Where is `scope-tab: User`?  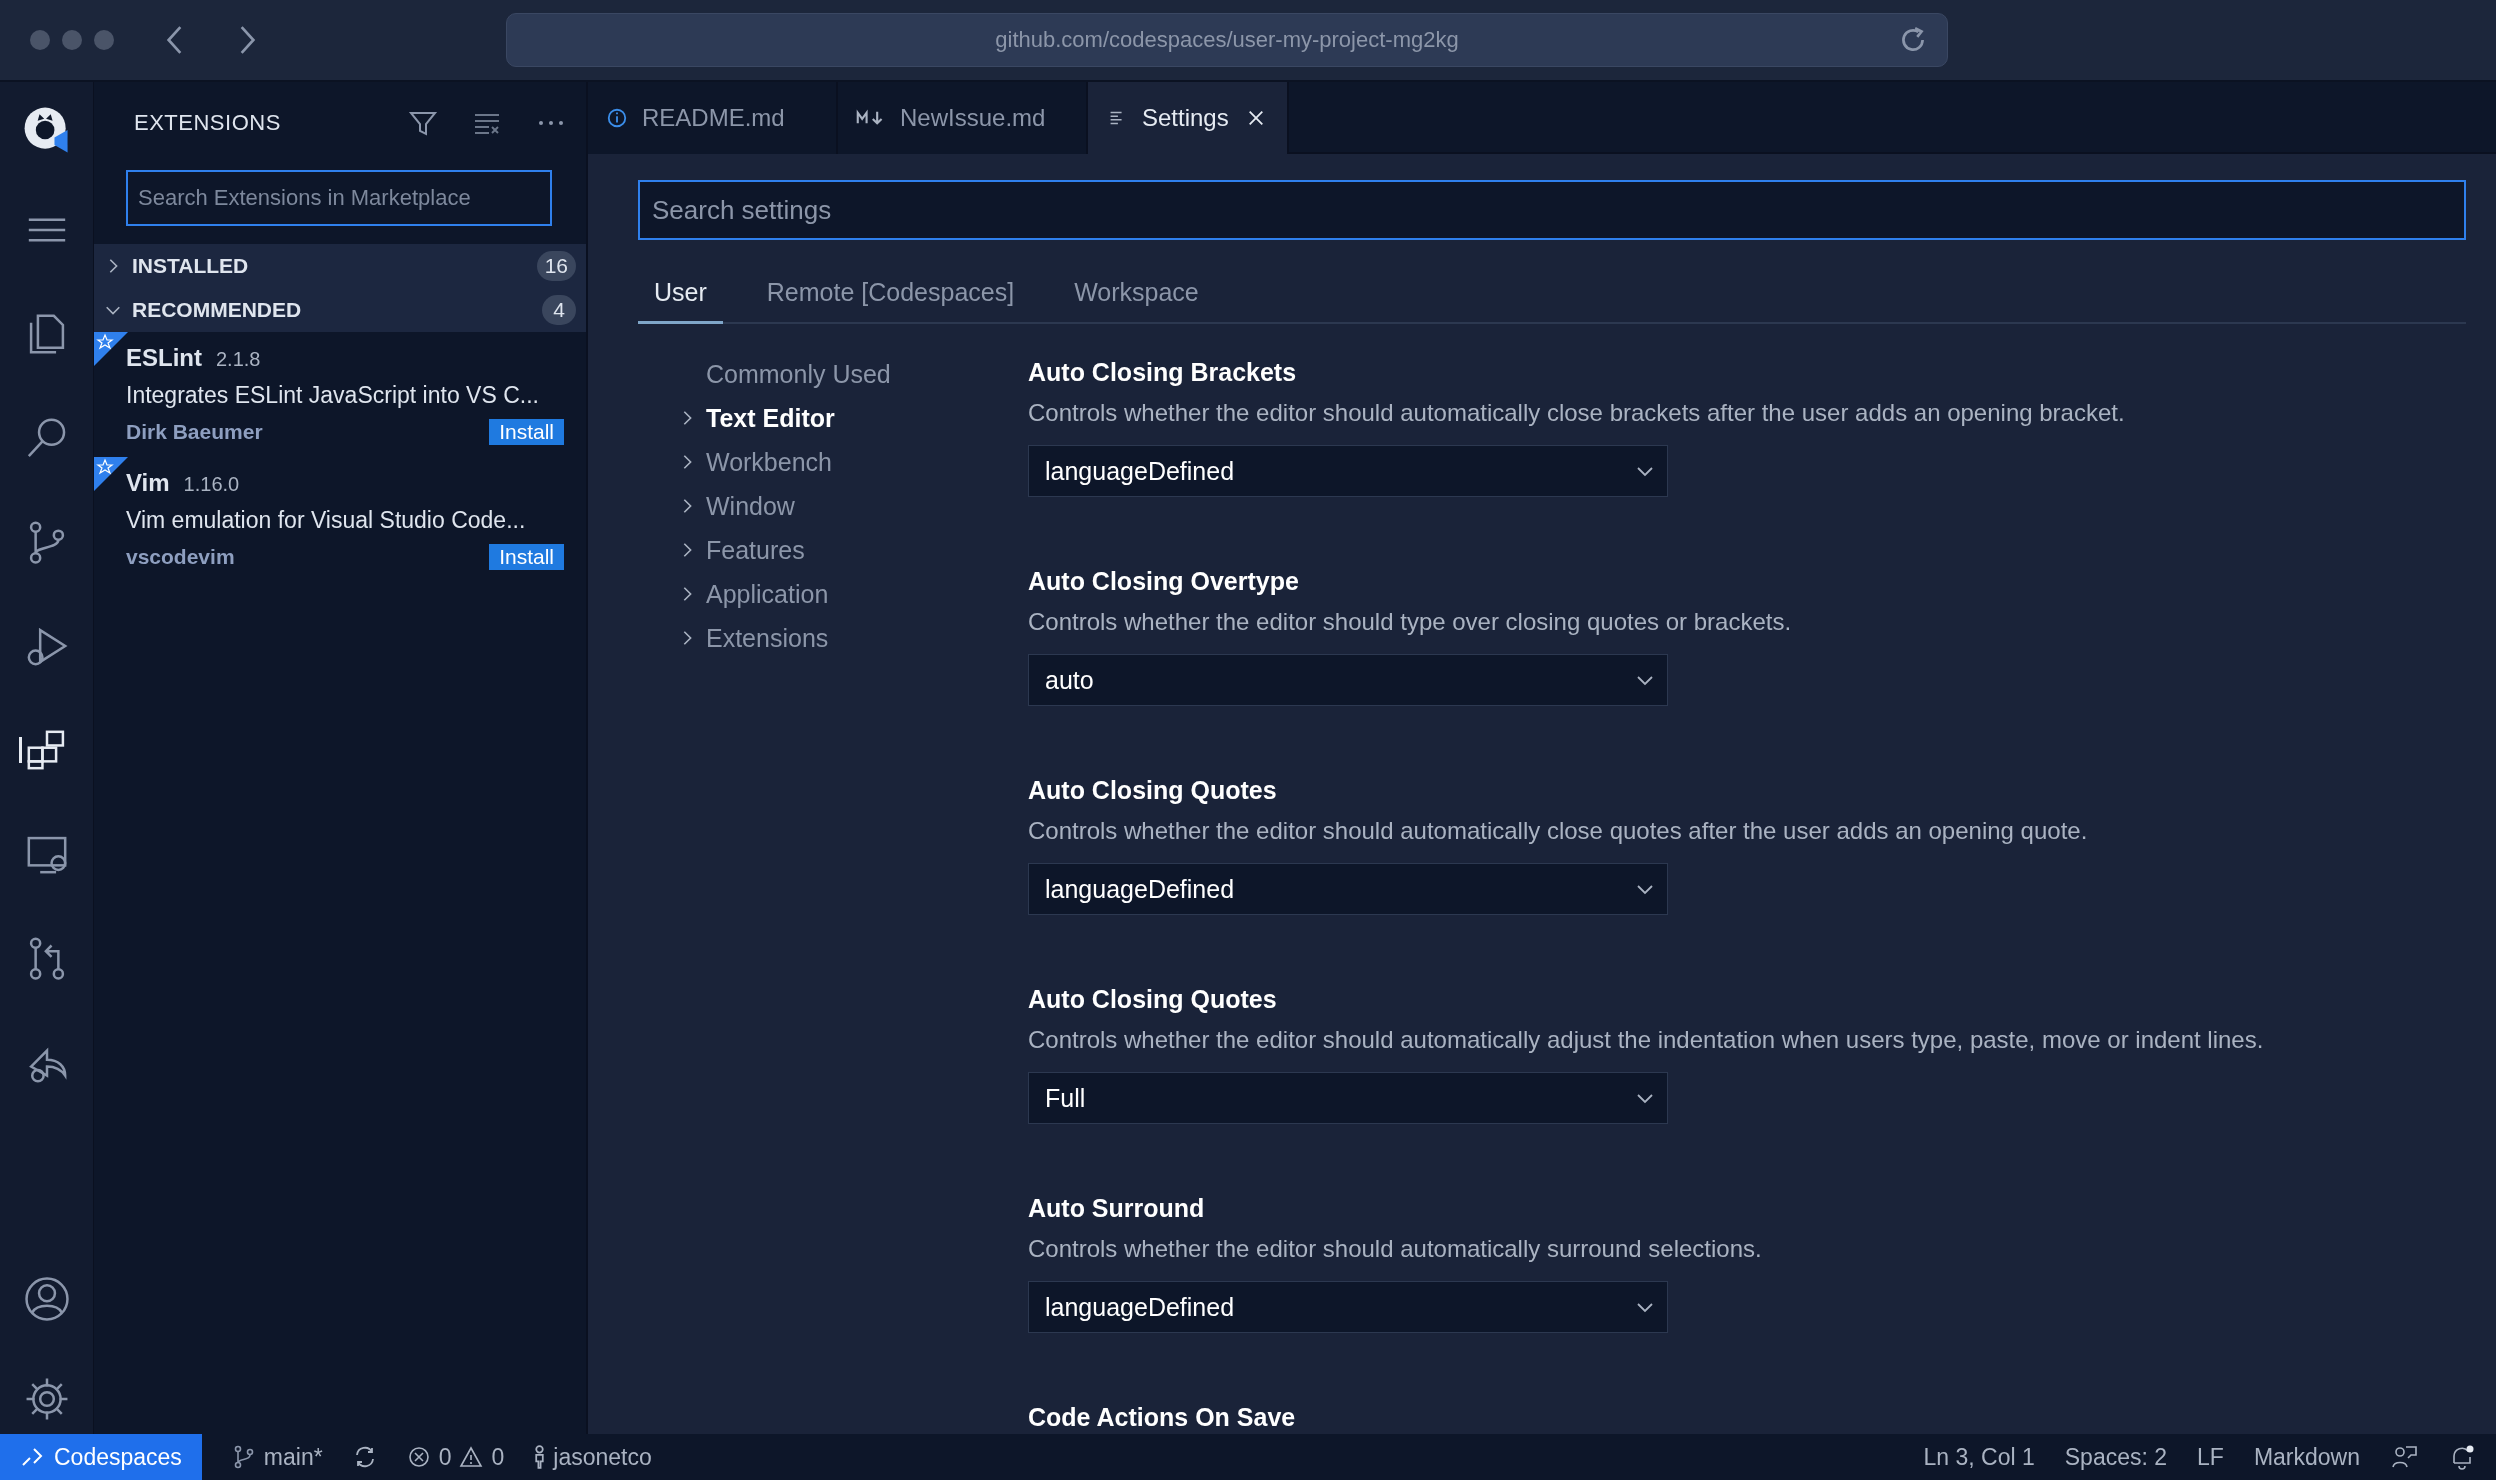
scope-tab: User is located at coordinates (680, 297).